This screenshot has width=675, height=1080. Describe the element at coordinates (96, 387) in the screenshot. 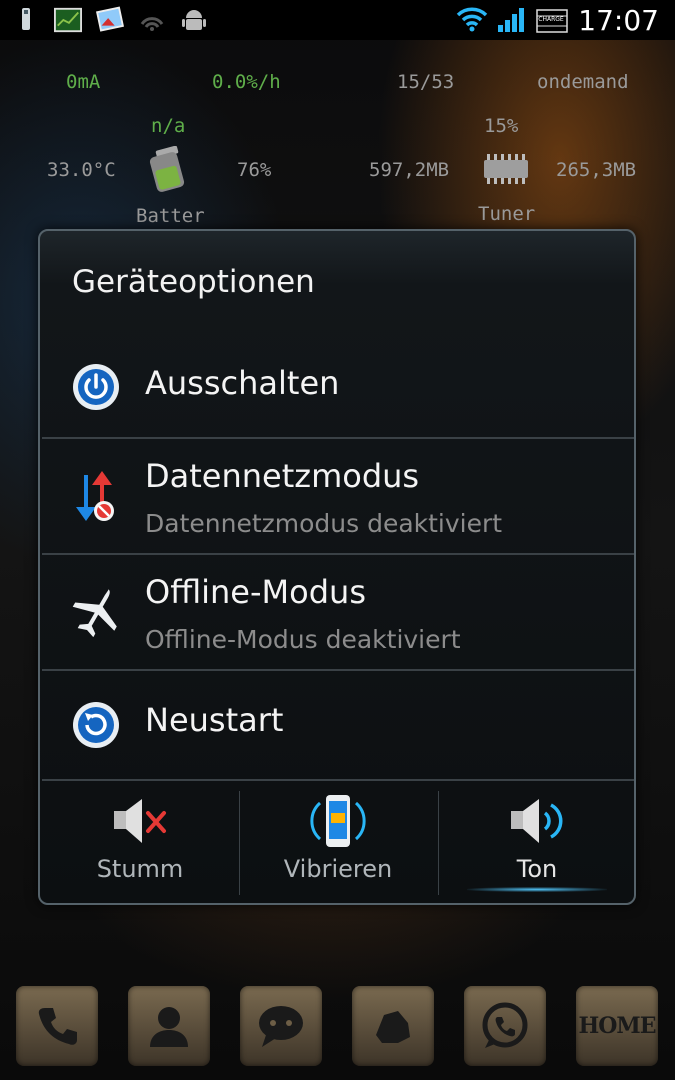

I see `power-icon` at that location.